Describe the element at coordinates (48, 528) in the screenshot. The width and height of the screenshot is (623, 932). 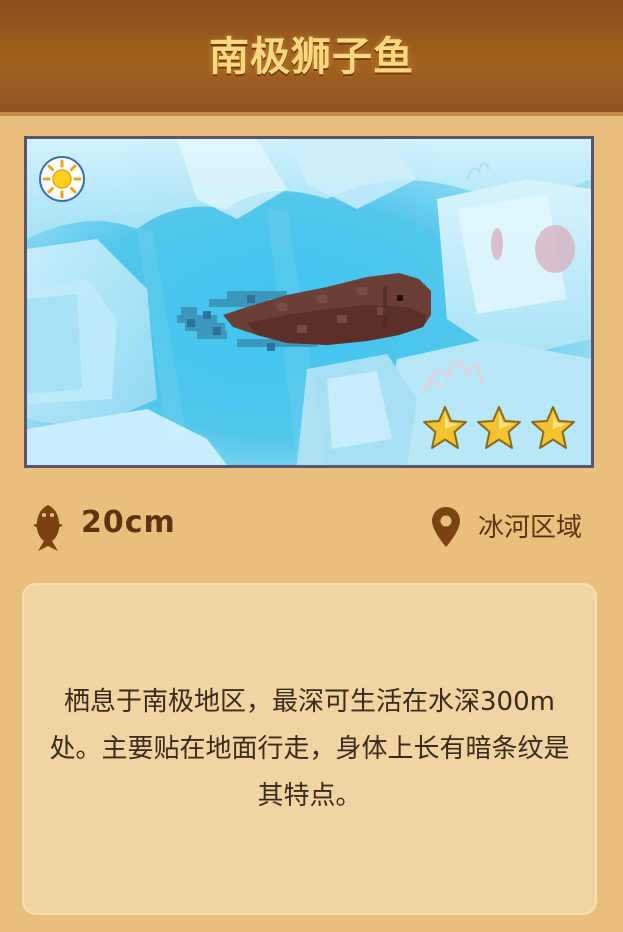
I see `fish-size-icon` at that location.